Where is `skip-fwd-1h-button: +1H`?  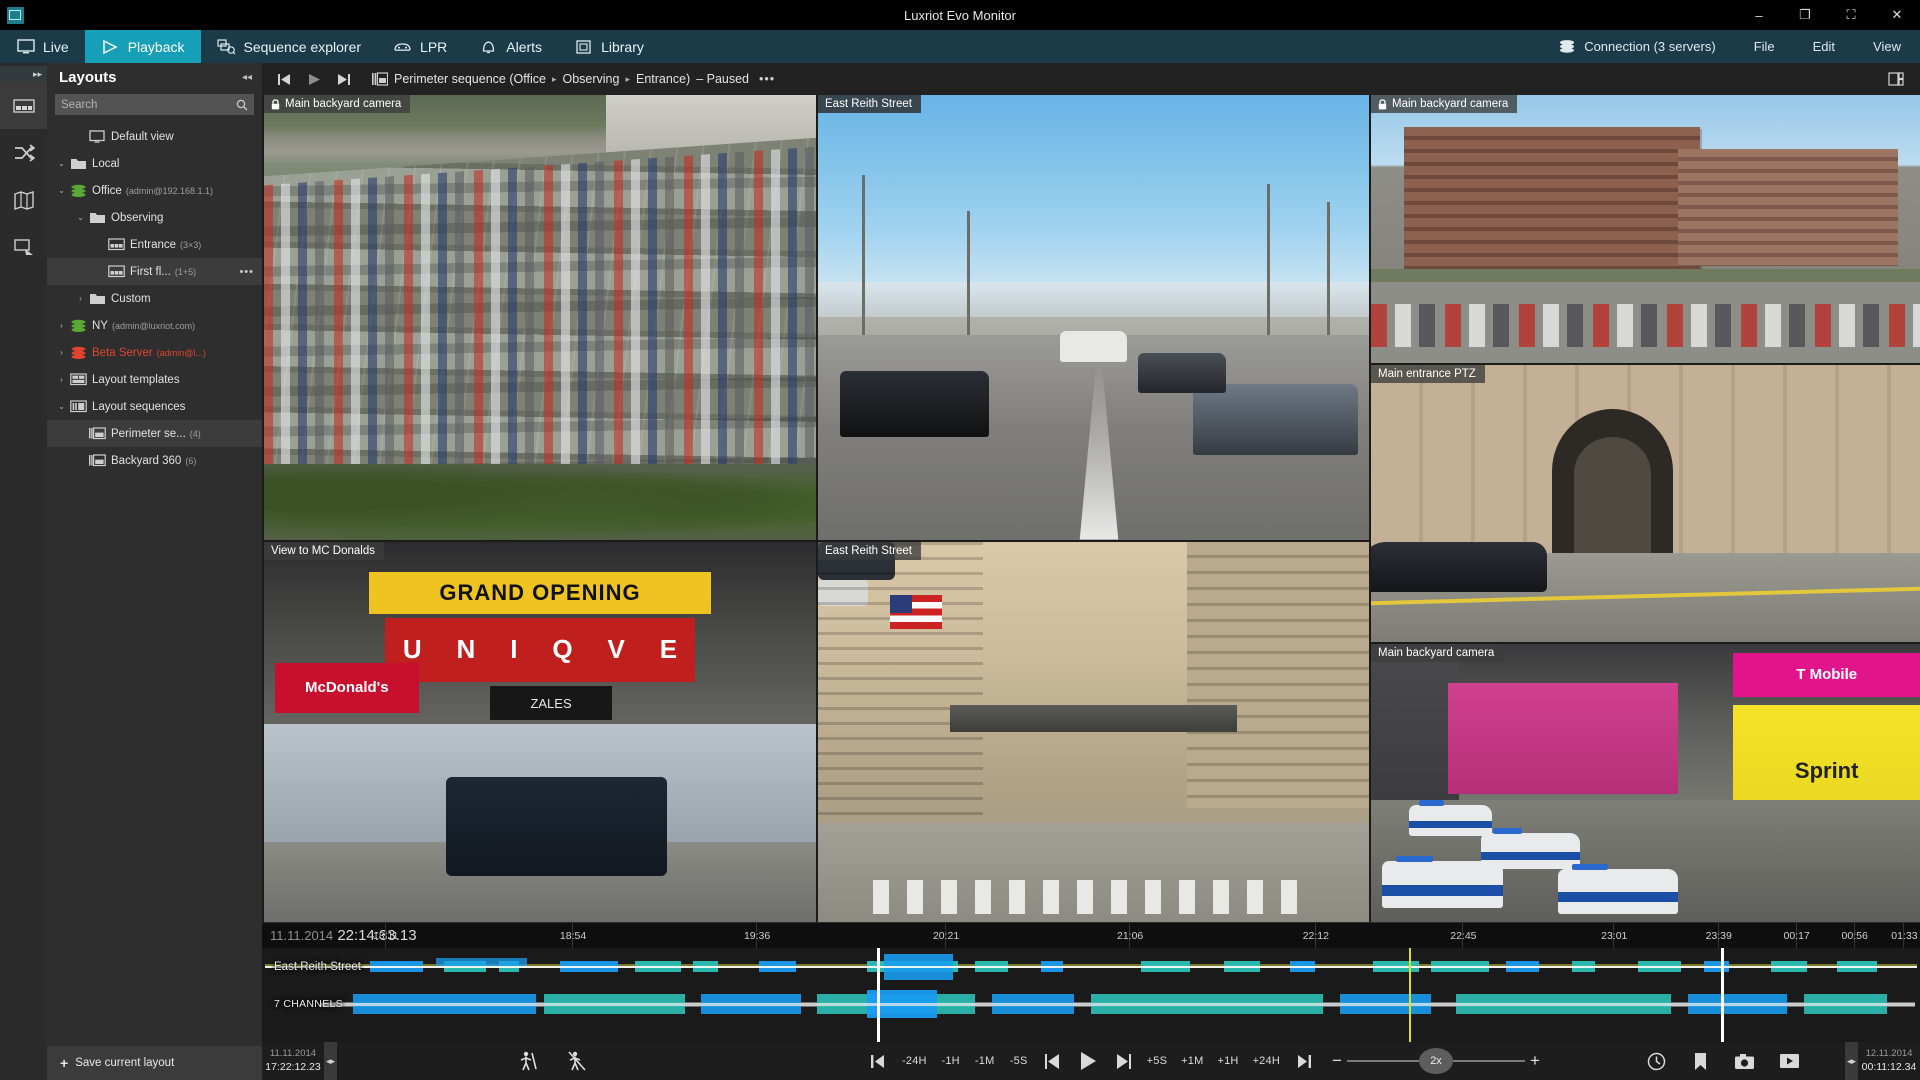 skip-fwd-1h-button: +1H is located at coordinates (1227, 1061).